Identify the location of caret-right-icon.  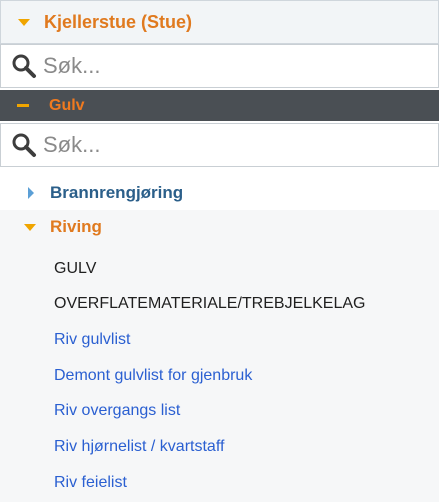
(31, 193).